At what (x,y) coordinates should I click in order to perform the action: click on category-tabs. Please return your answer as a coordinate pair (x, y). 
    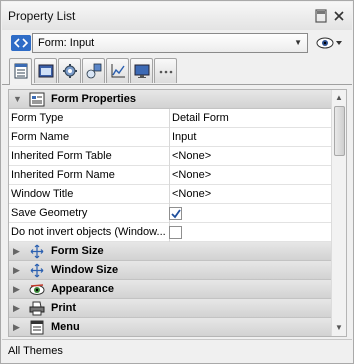
    Looking at the image, I should click on (177, 70).